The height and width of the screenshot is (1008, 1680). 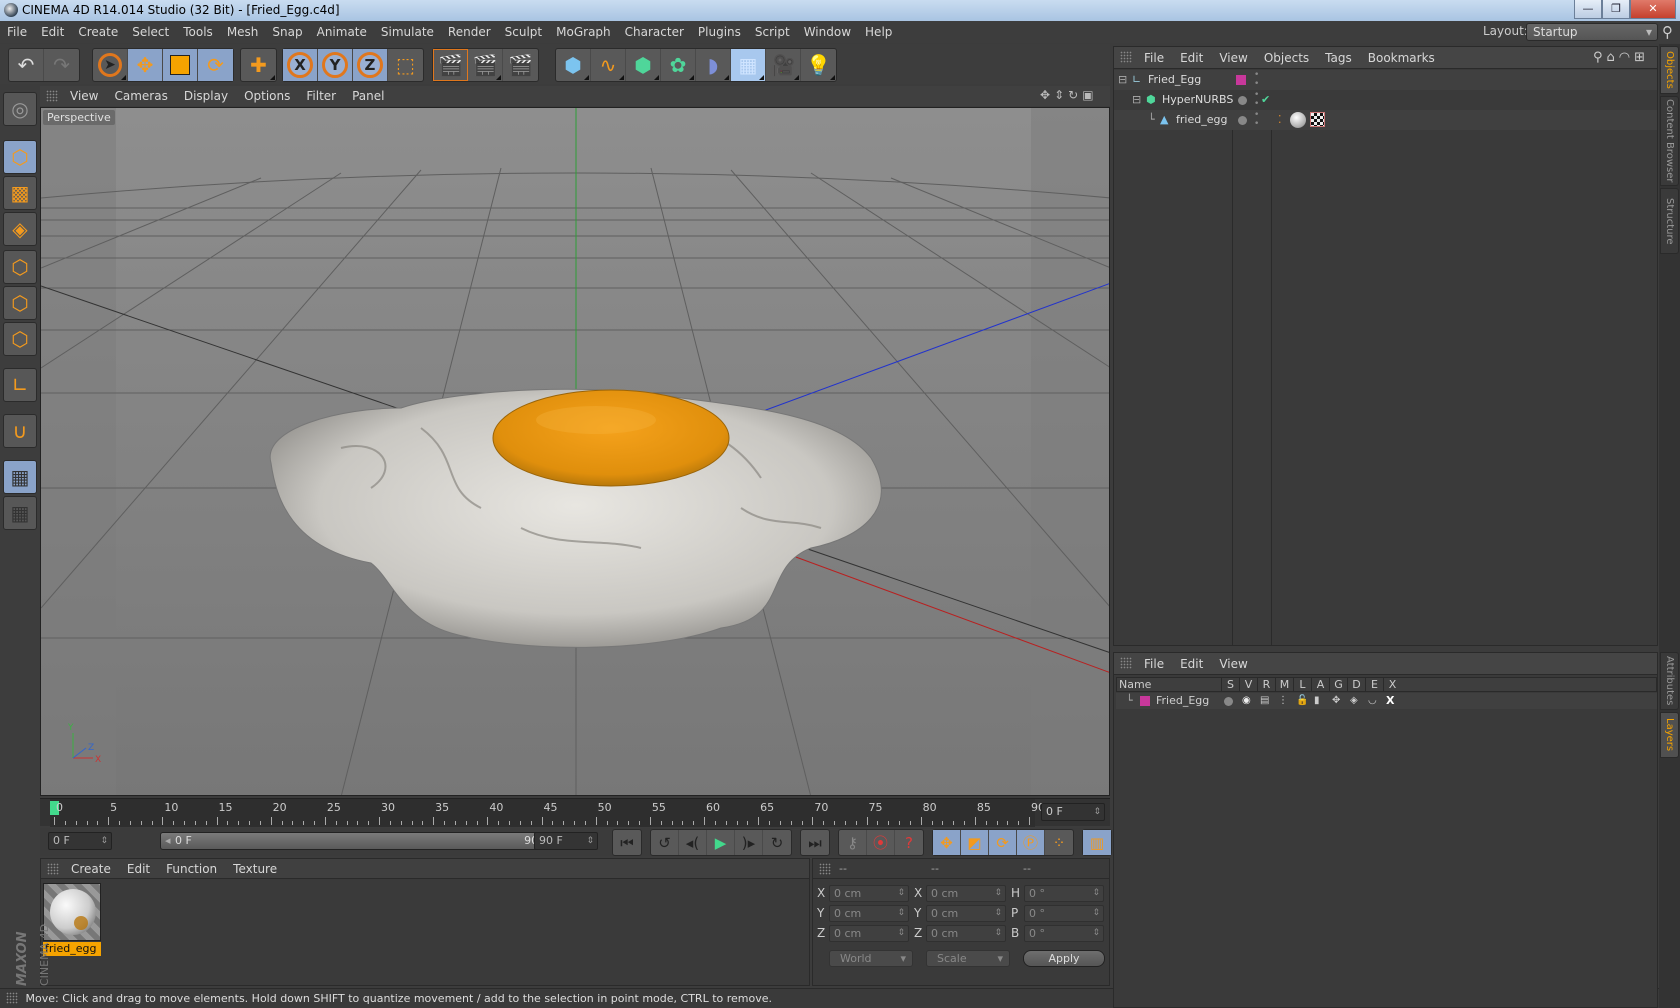 What do you see at coordinates (80, 841) in the screenshot?
I see `start-frame-field: 0 F` at bounding box center [80, 841].